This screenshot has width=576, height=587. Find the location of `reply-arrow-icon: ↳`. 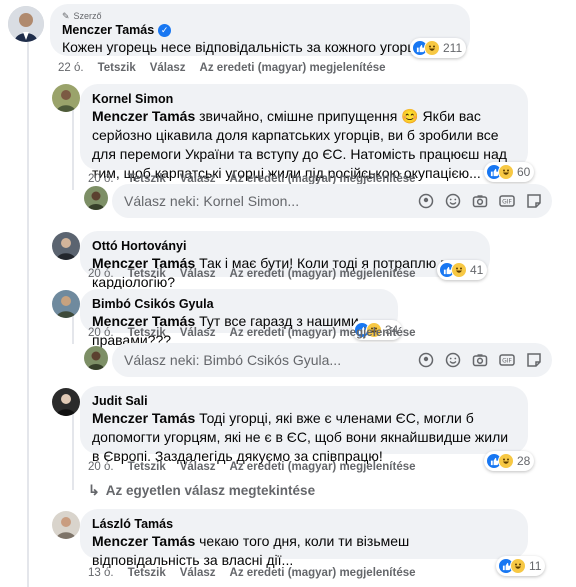

reply-arrow-icon: ↳ is located at coordinates (94, 490).